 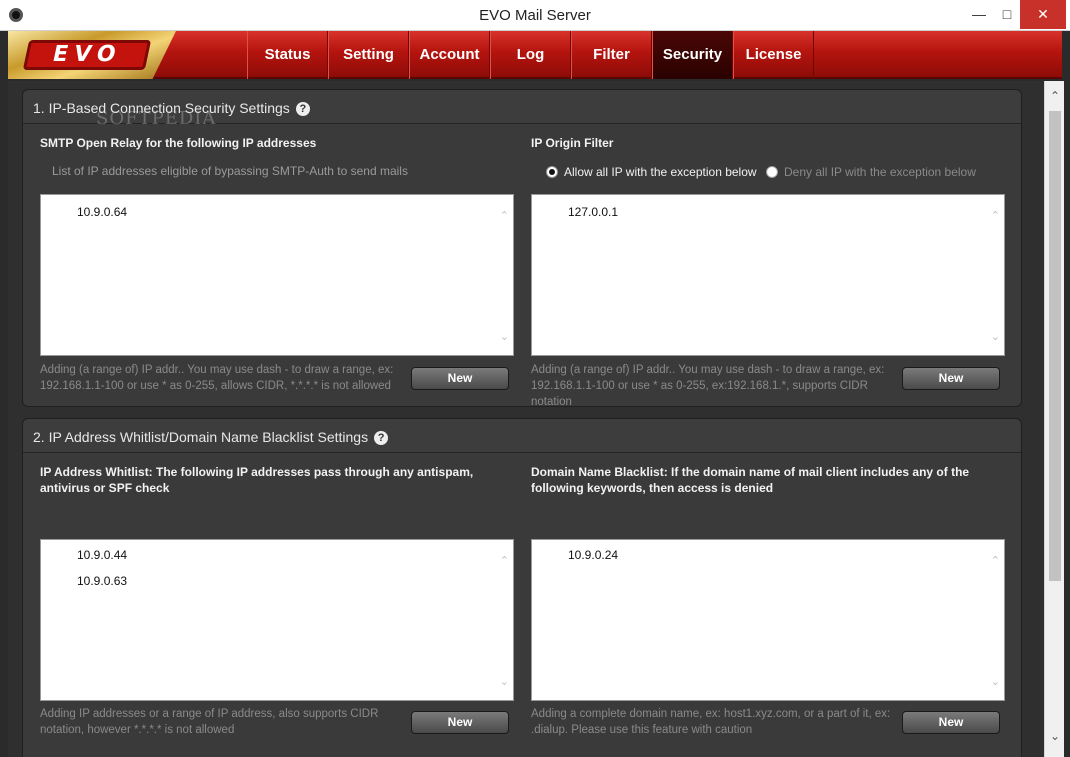 What do you see at coordinates (368, 55) in the screenshot?
I see `tab-setting: Setting` at bounding box center [368, 55].